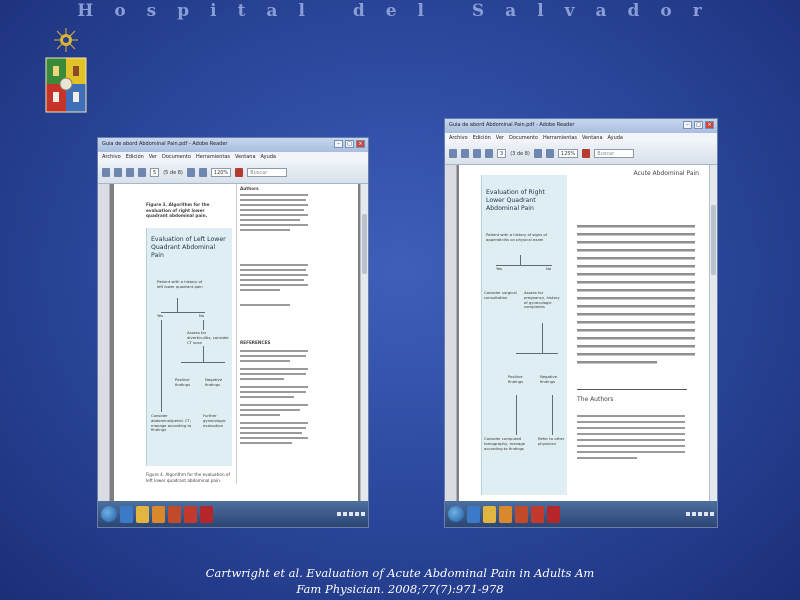 Image resolution: width=800 pixels, height=600 pixels. What do you see at coordinates (233, 514) in the screenshot?
I see `left-taskbar` at bounding box center [233, 514].